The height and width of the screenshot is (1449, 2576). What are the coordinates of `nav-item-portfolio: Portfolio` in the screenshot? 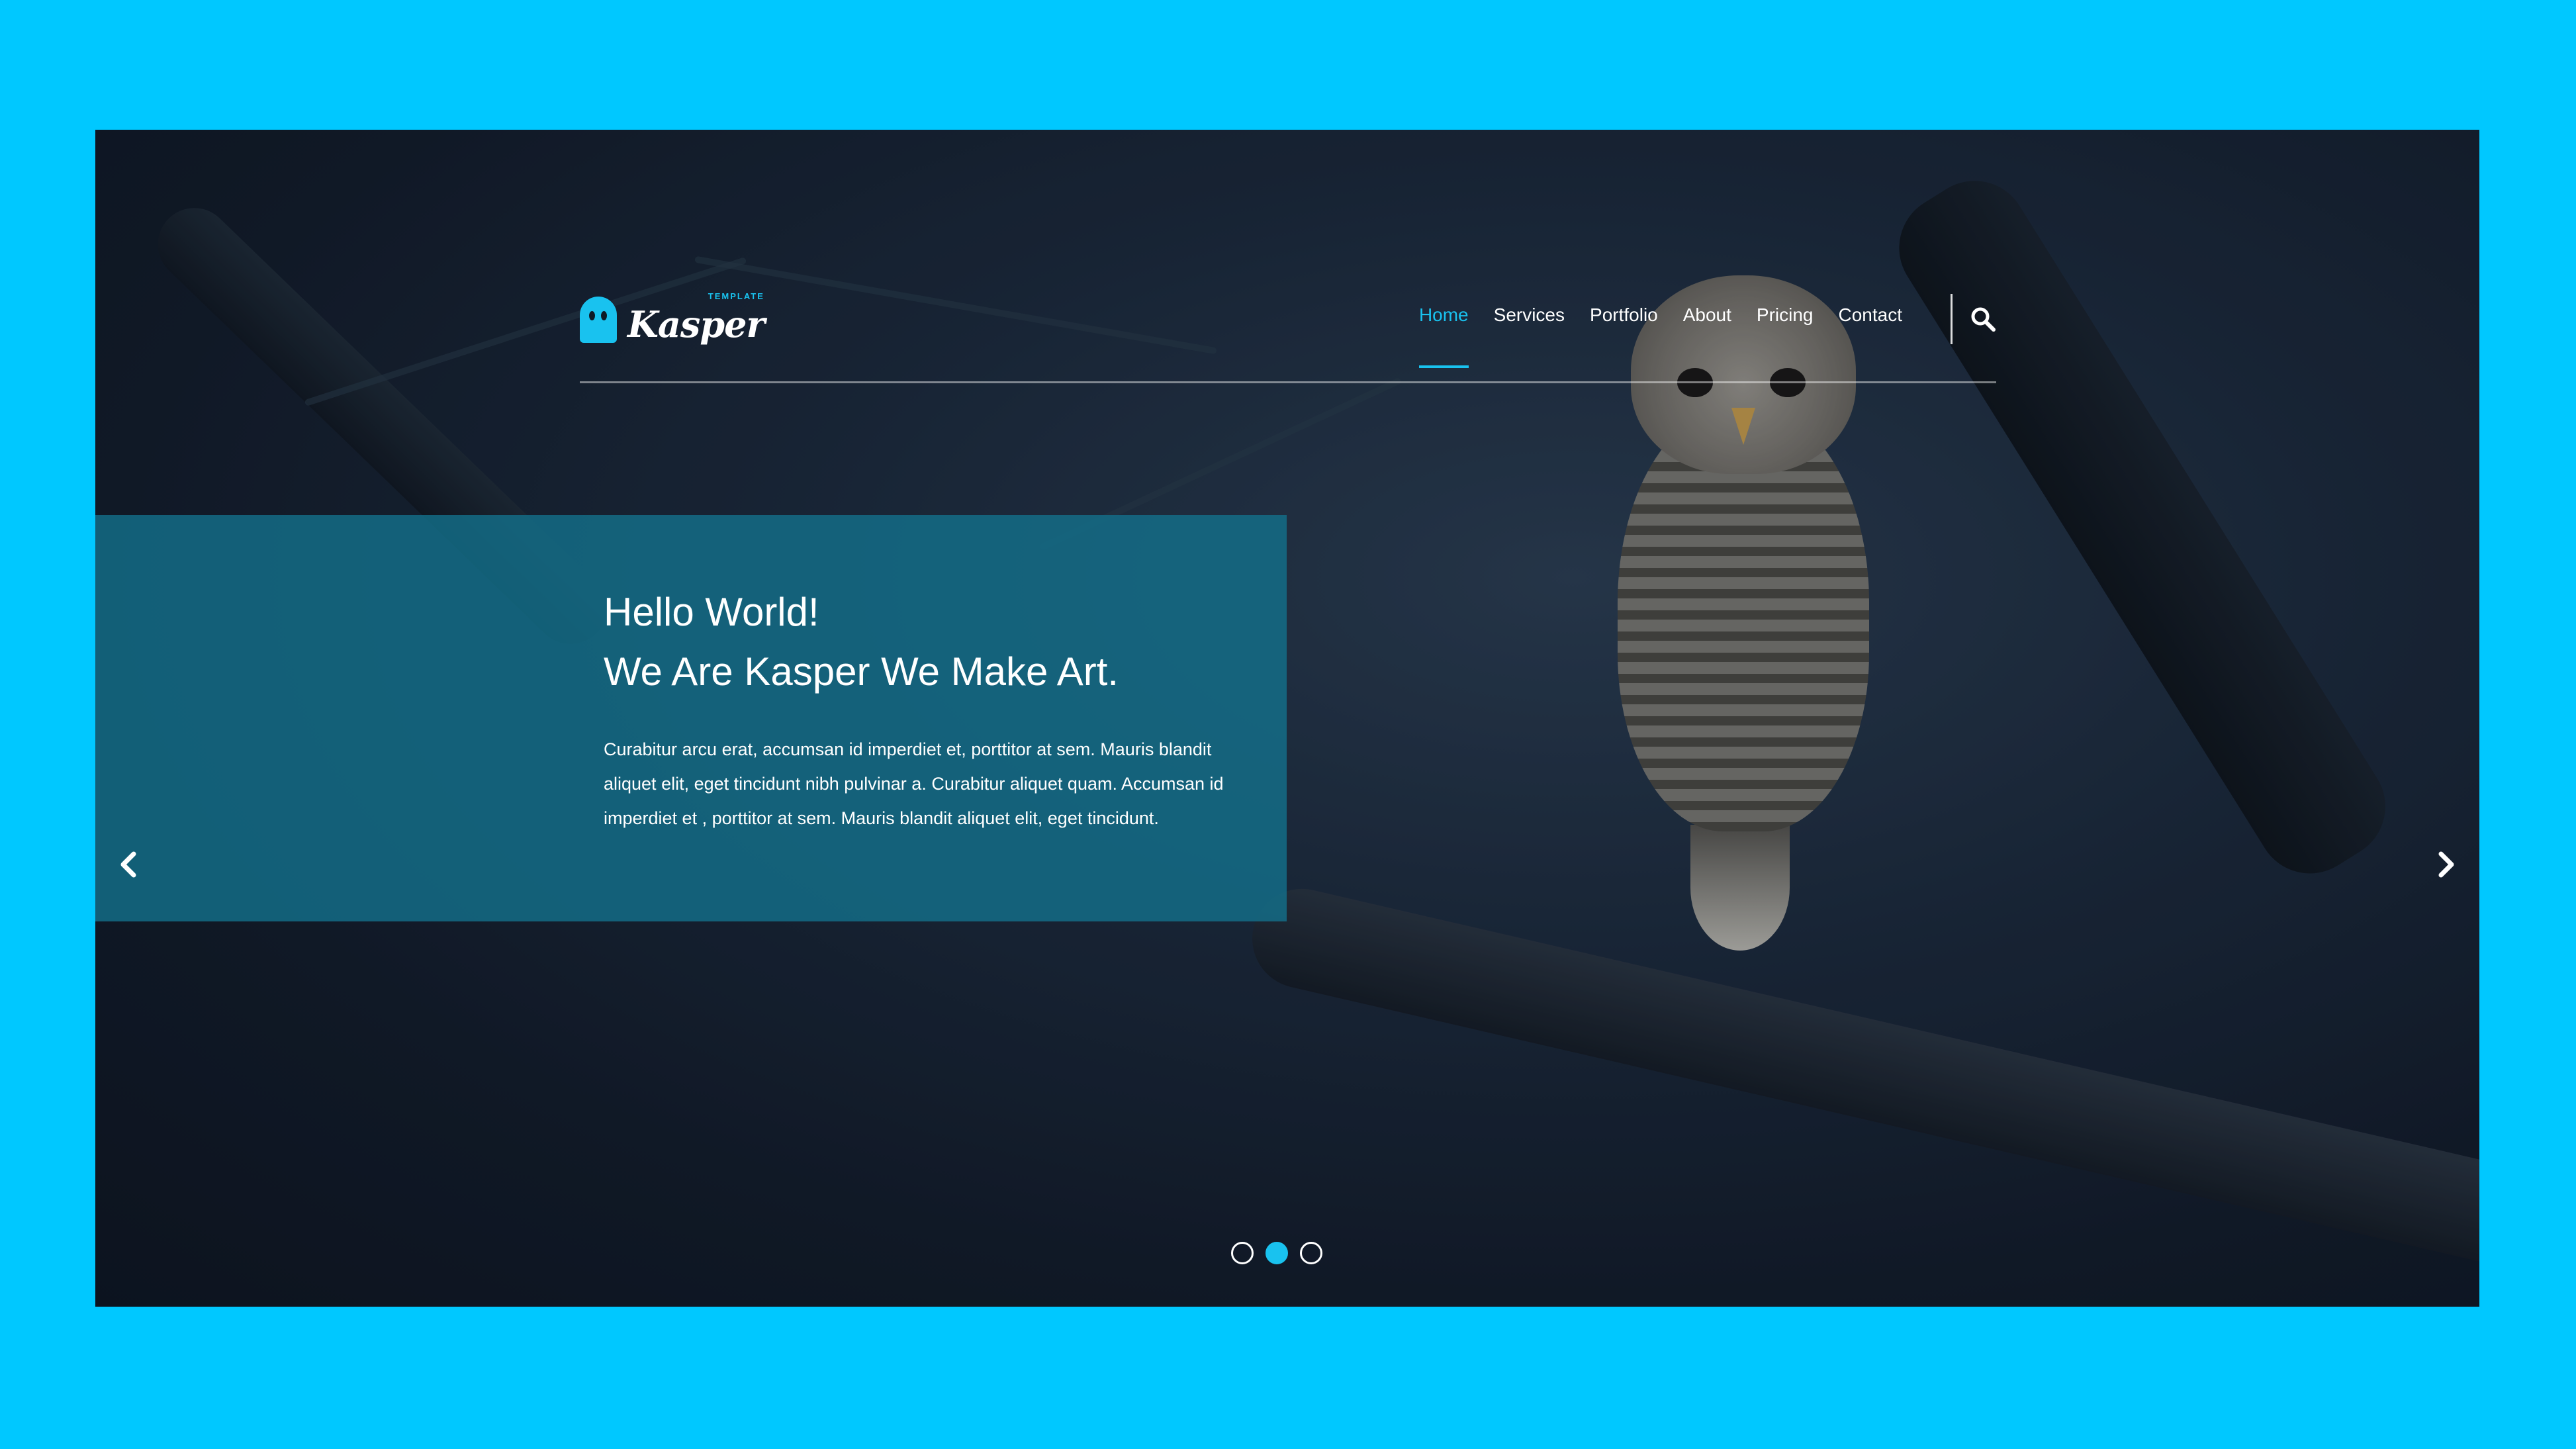 It's located at (1624, 334).